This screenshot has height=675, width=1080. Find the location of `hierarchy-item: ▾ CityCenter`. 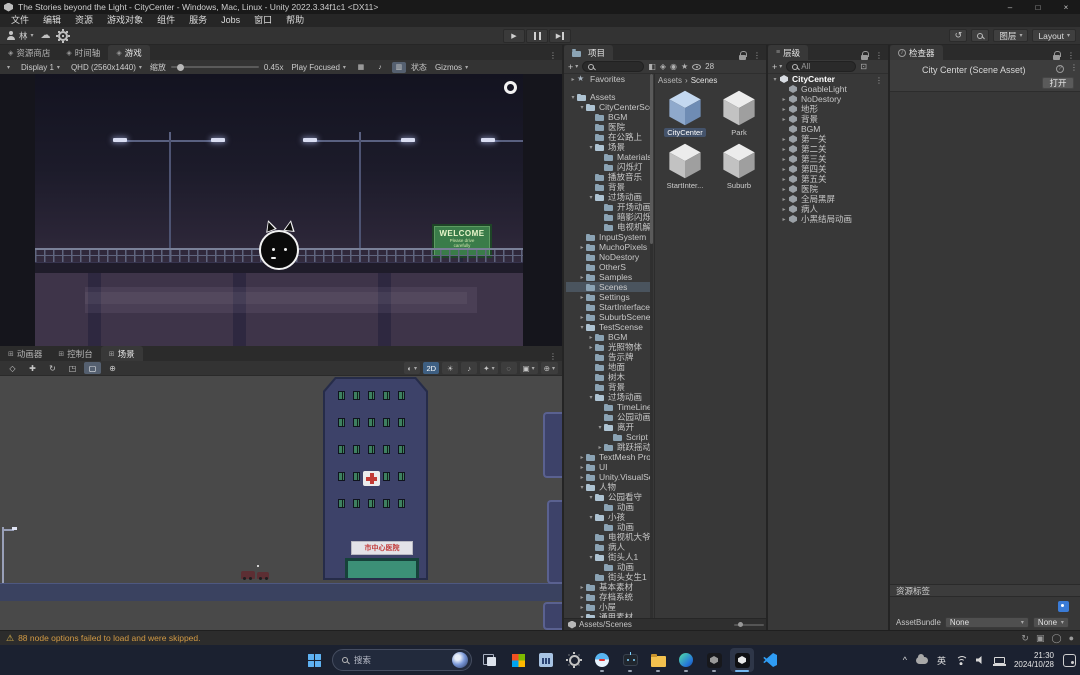

hierarchy-item: ▾ CityCenter is located at coordinates (829, 79).